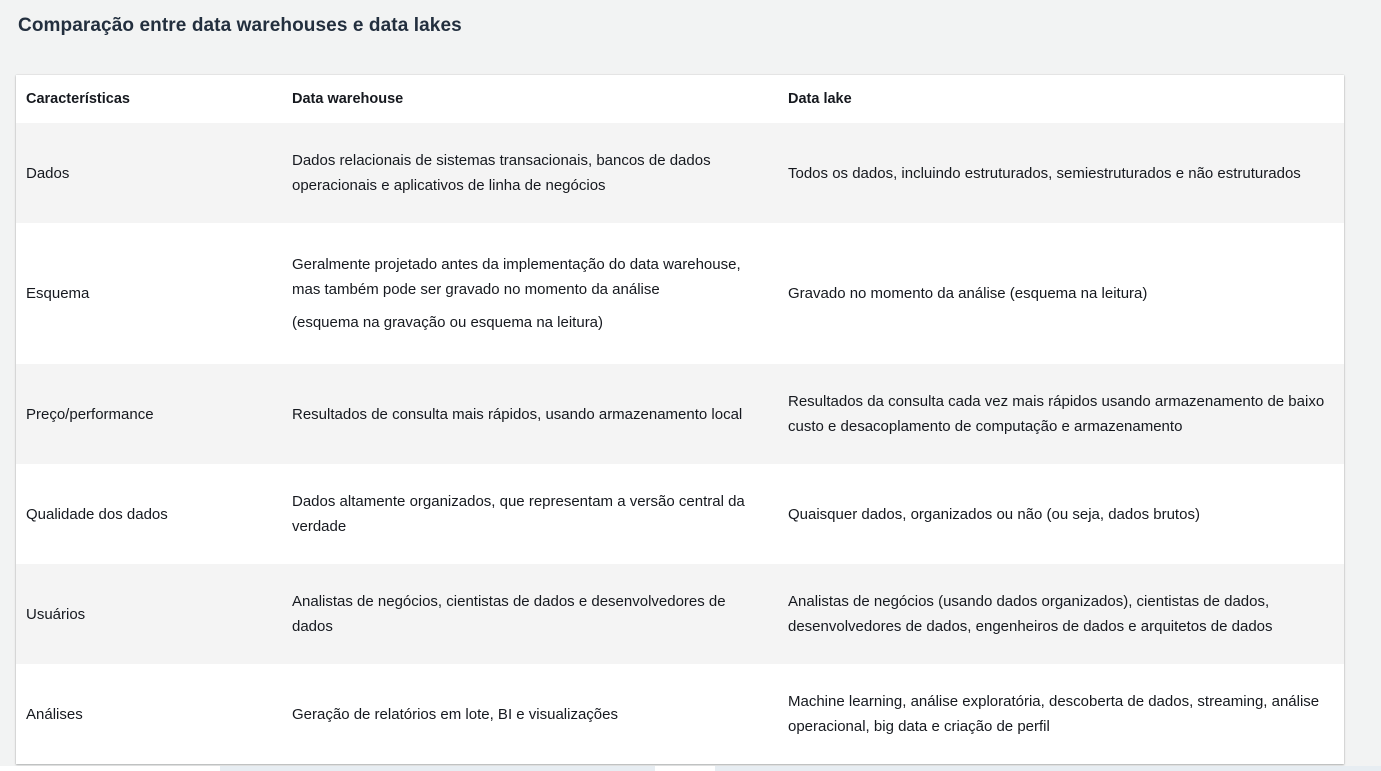 This screenshot has width=1381, height=771. Describe the element at coordinates (149, 173) in the screenshot. I see `cell-feature: Dados` at that location.